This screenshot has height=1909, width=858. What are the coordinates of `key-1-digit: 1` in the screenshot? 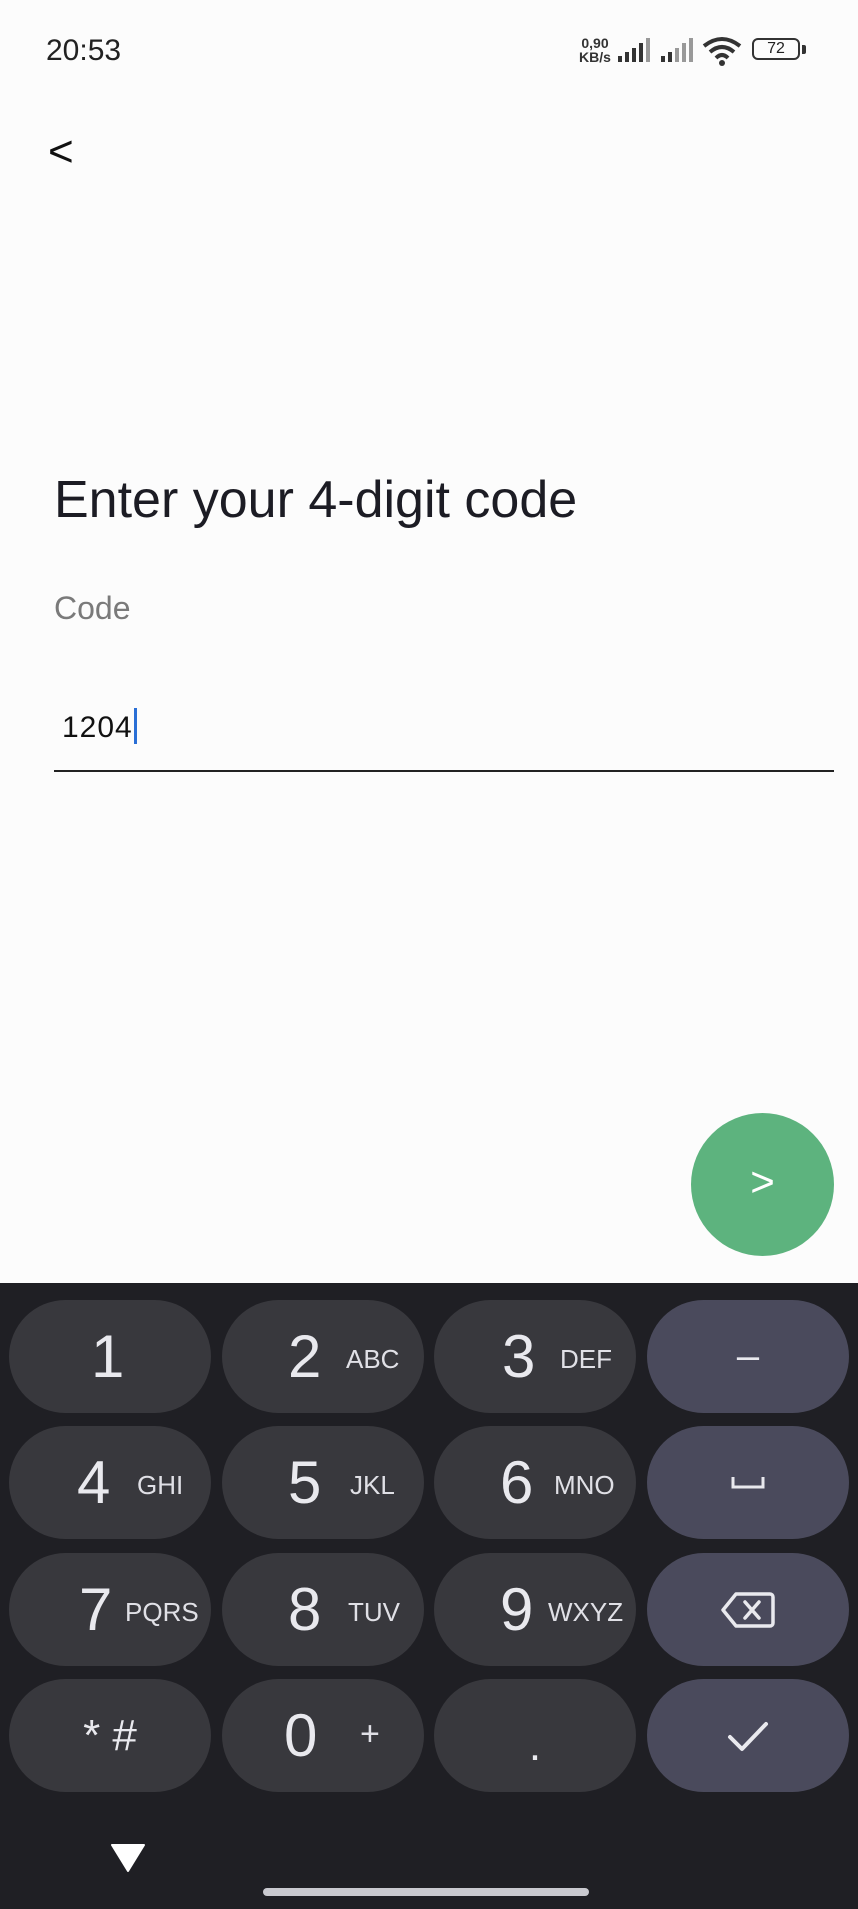 It's located at (108, 1356).